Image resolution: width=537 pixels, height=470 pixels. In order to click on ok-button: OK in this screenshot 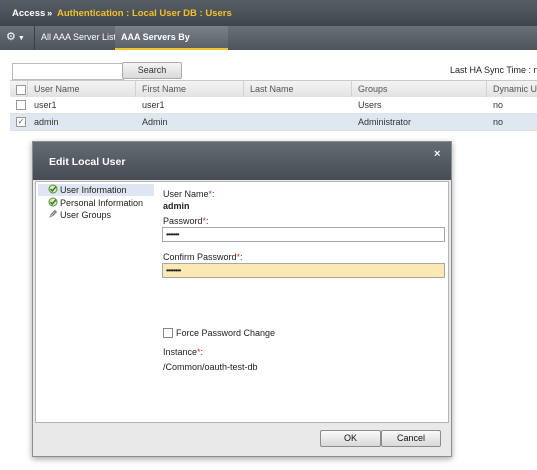, I will do `click(350, 438)`.